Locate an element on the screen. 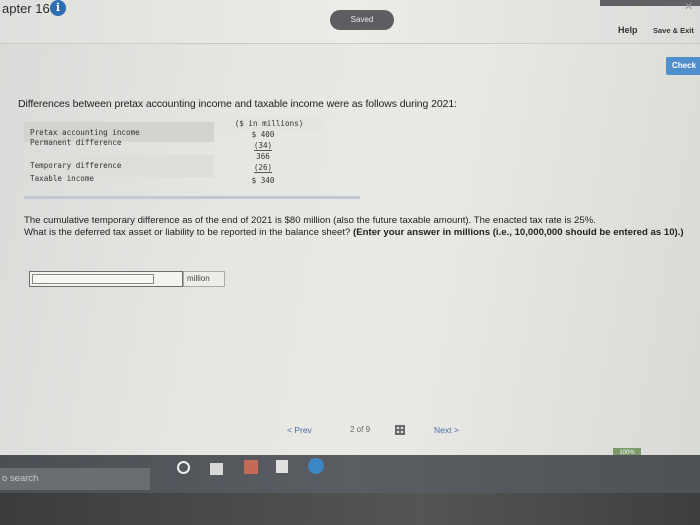 The image size is (700, 525). info-icon: i is located at coordinates (58, 8).